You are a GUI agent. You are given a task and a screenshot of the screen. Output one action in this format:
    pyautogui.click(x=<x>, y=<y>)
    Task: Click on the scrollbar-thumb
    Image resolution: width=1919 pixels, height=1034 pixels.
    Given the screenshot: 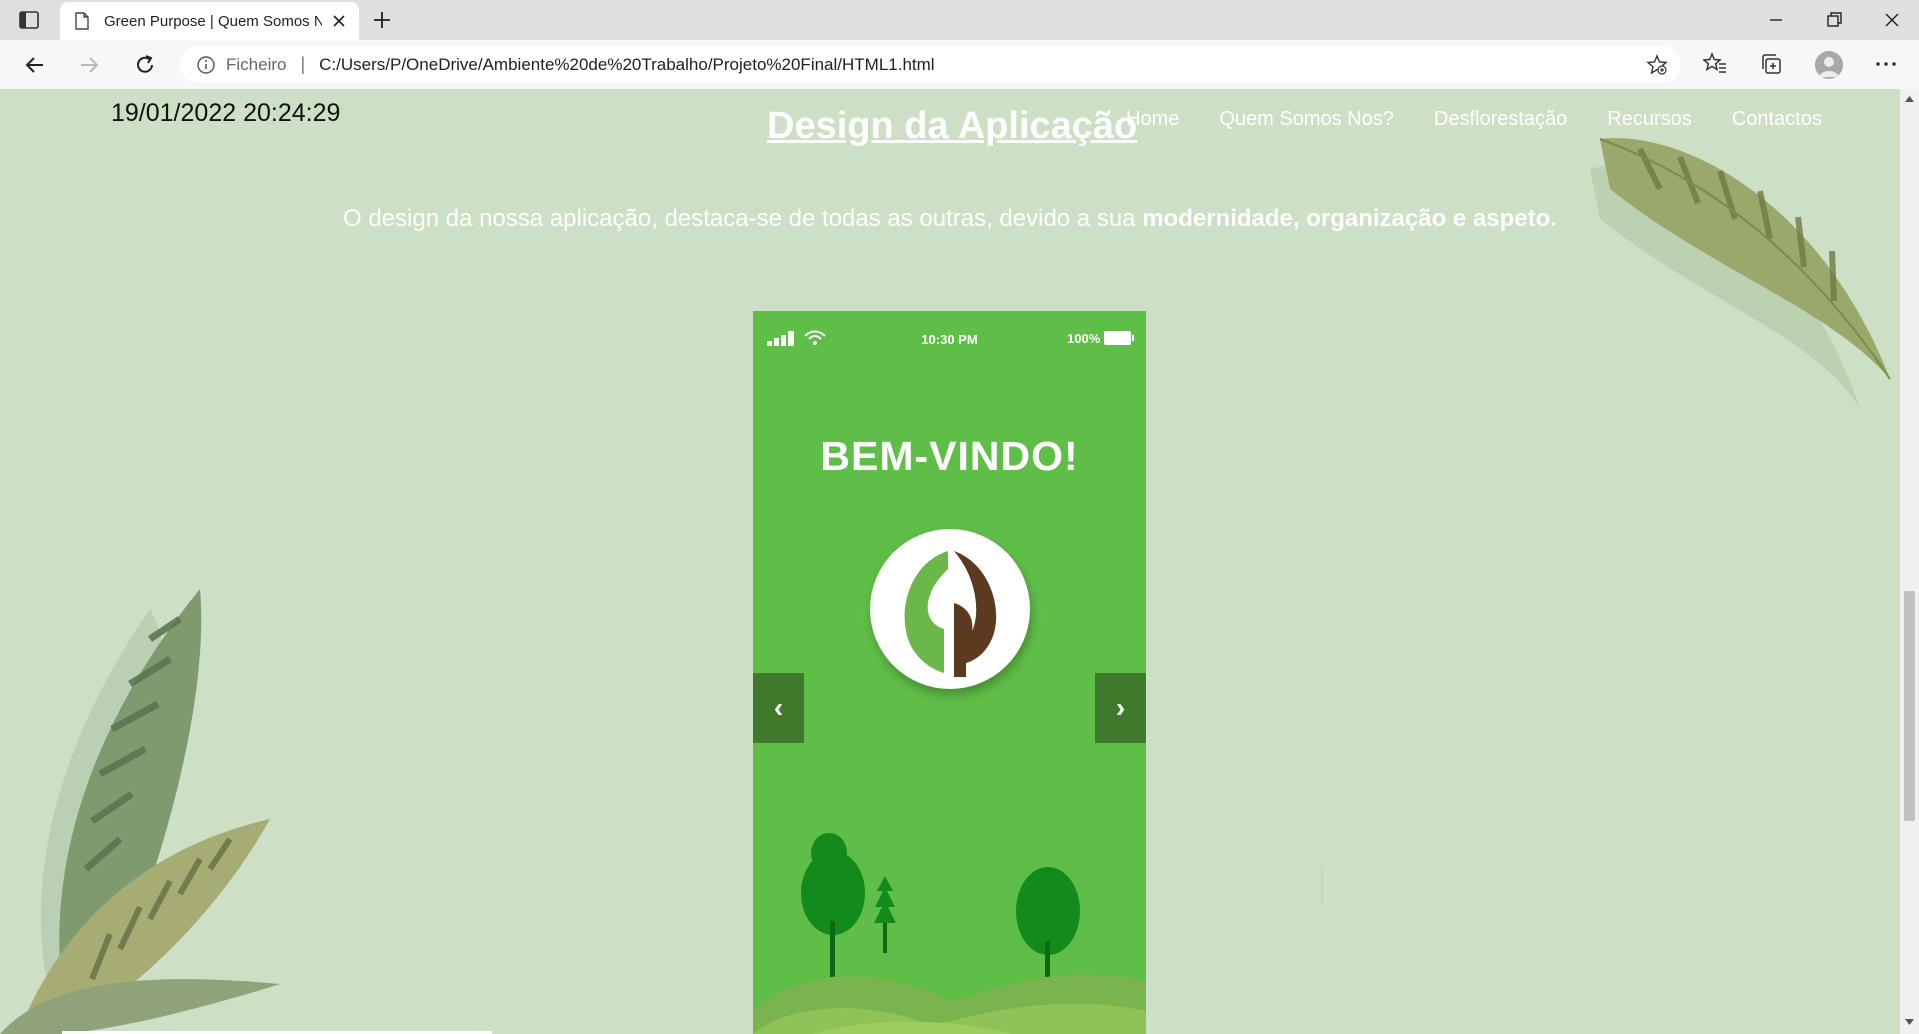 What is the action you would take?
    pyautogui.click(x=1909, y=706)
    